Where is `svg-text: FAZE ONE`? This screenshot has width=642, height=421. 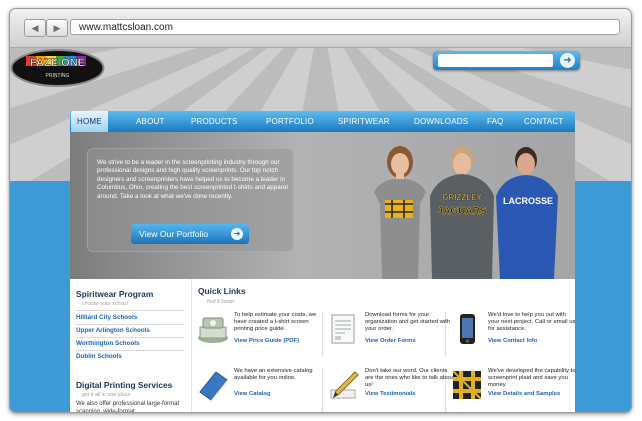 svg-text: FAZE ONE is located at coordinates (57, 63).